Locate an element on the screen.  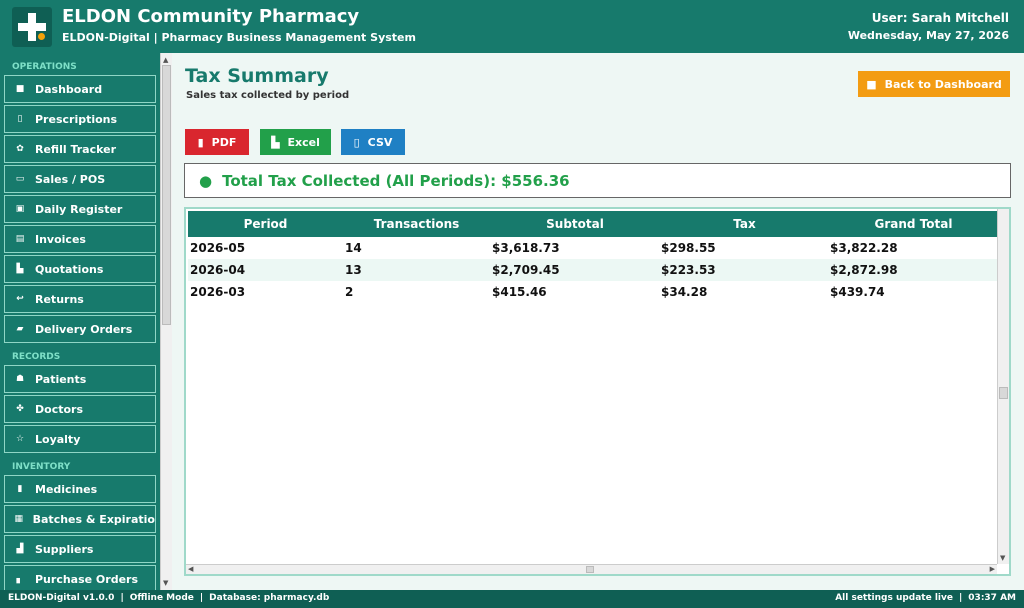
table-row: 2026-03 2 $415.46 $34.28 $439.74 is located at coordinates (593, 292).